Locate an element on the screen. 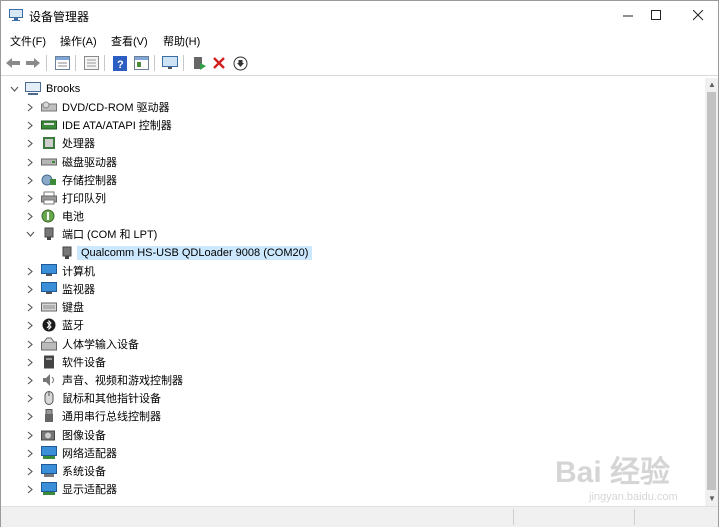 Image resolution: width=719 pixels, height=527 pixels. close-button is located at coordinates (698, 15).